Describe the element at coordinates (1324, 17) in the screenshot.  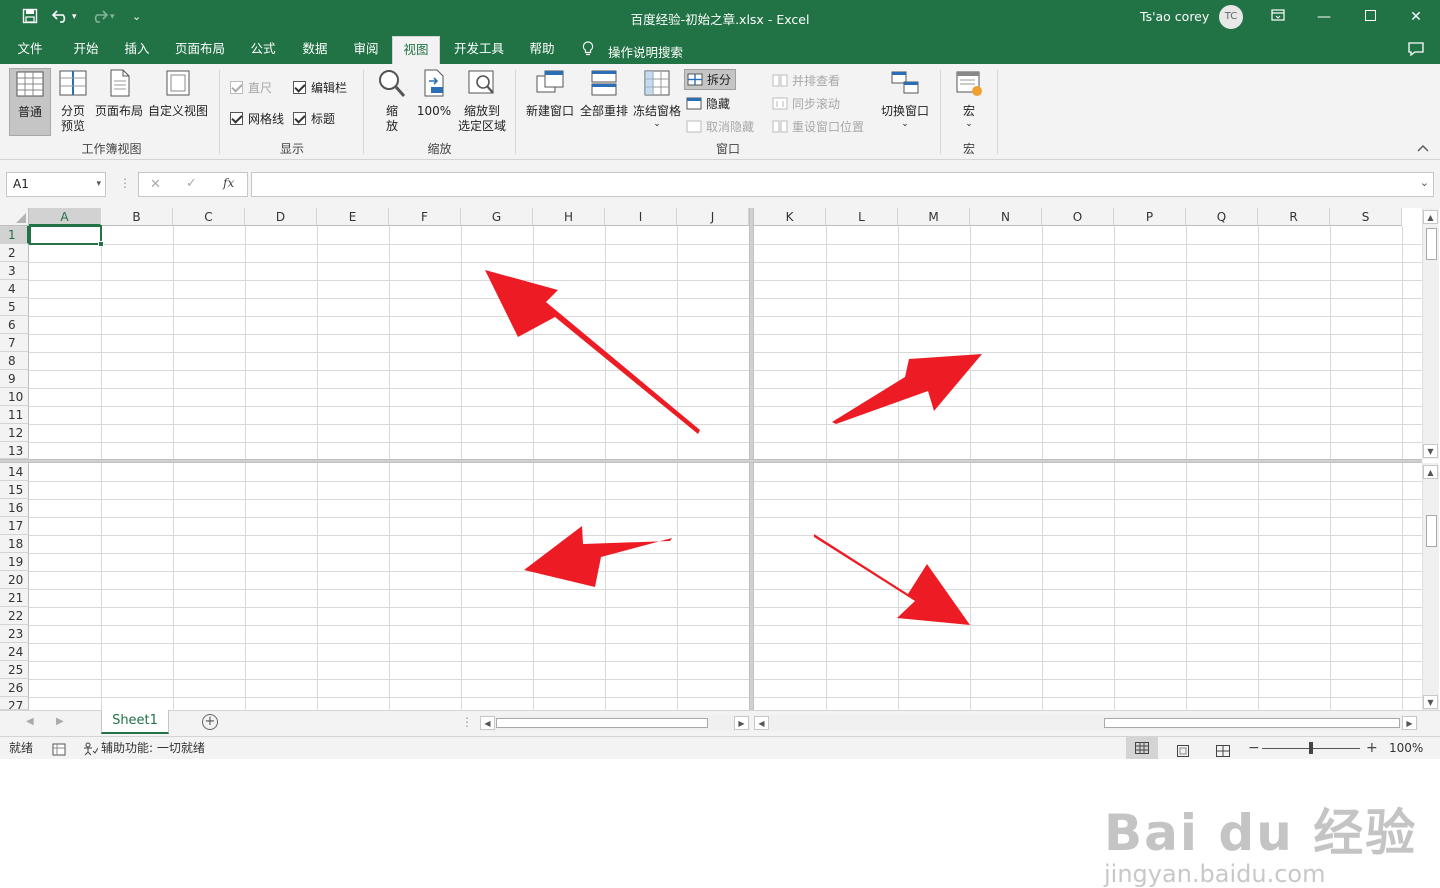
I see `minimize-icon: —` at that location.